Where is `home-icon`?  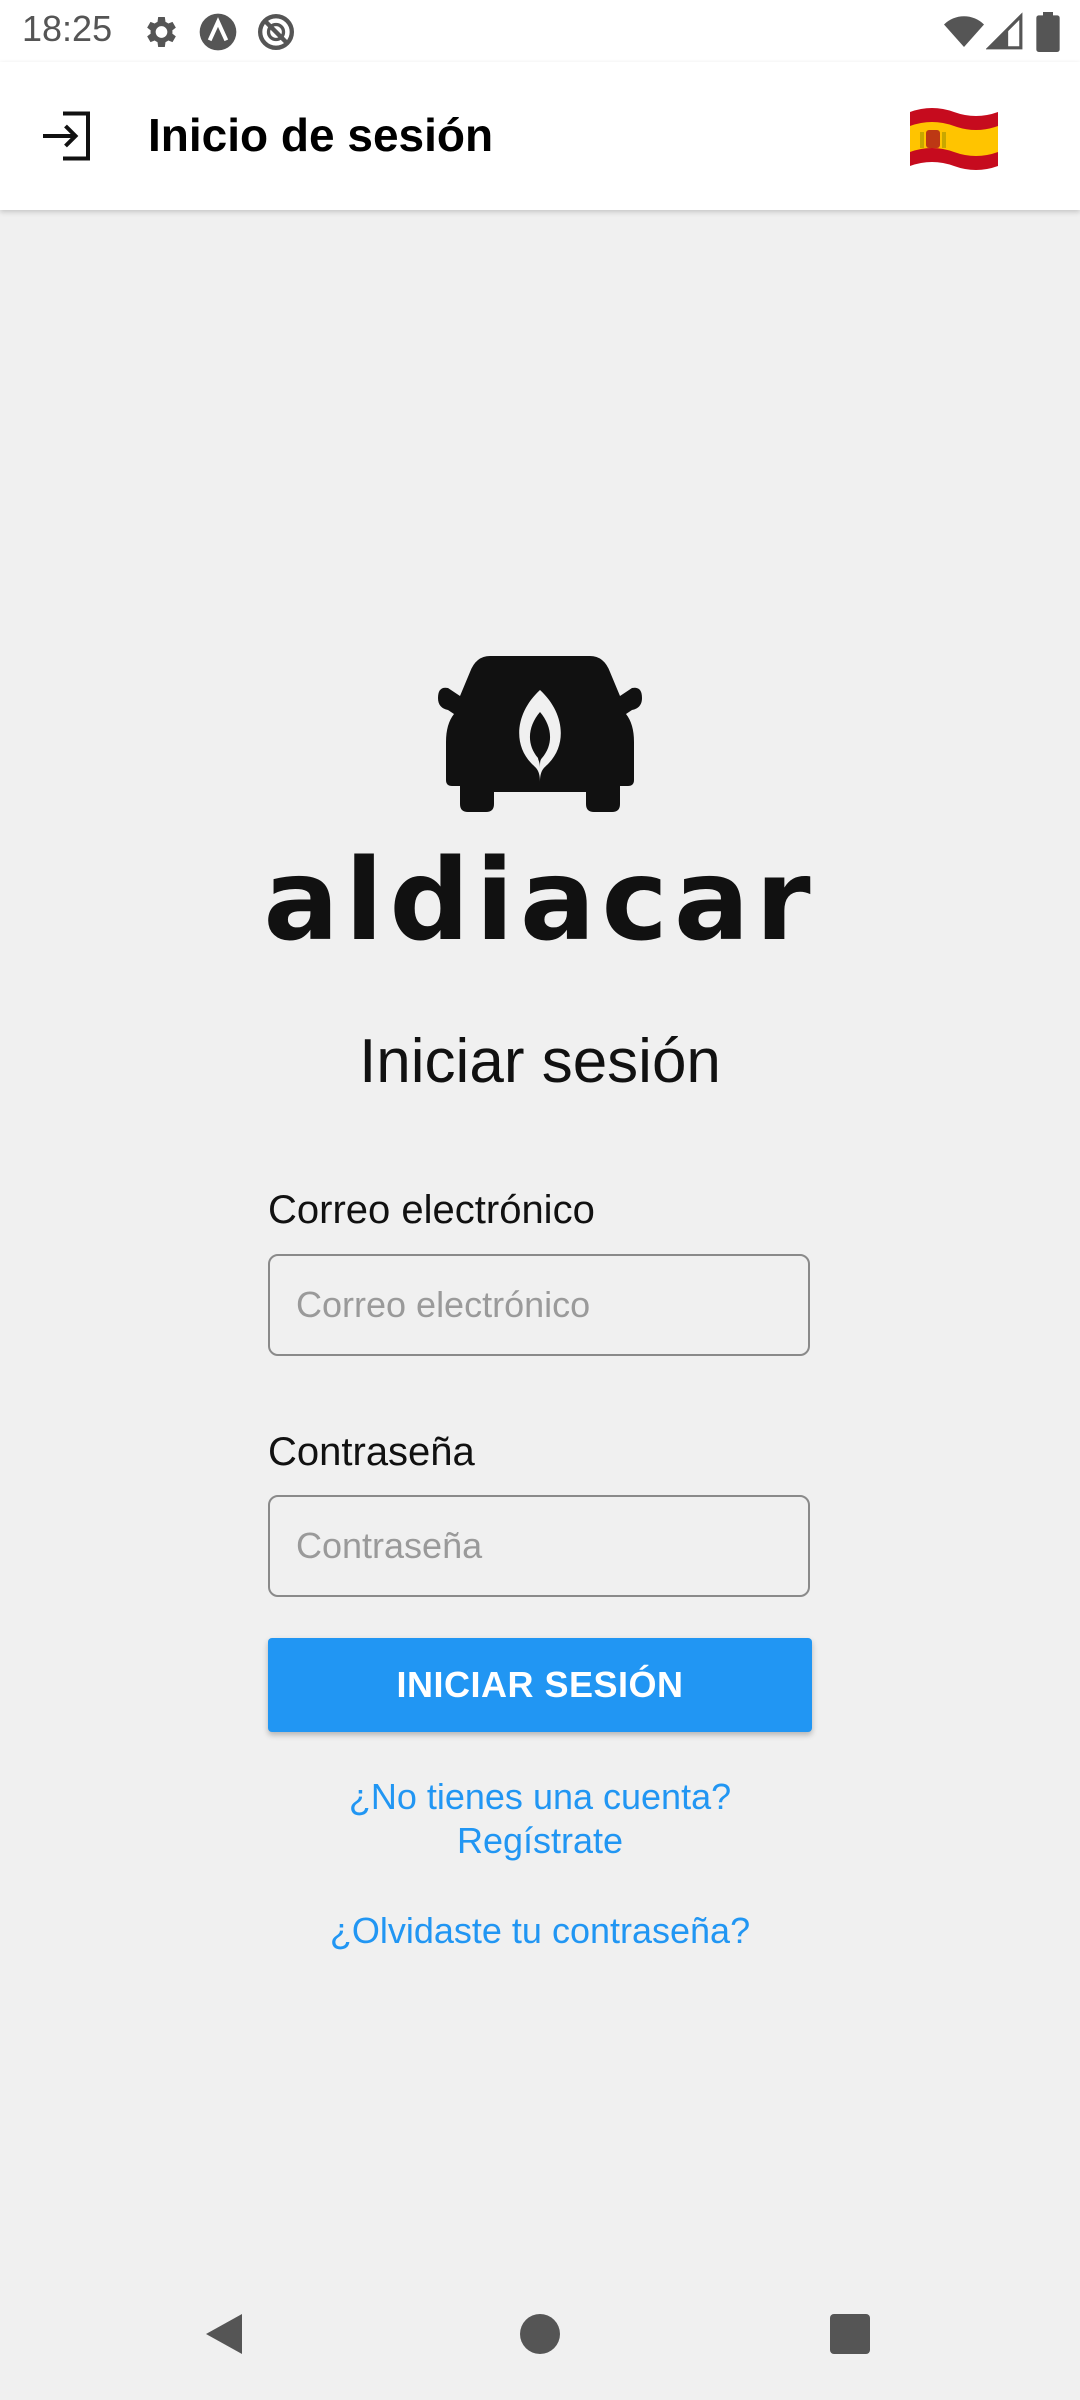 home-icon is located at coordinates (540, 2334).